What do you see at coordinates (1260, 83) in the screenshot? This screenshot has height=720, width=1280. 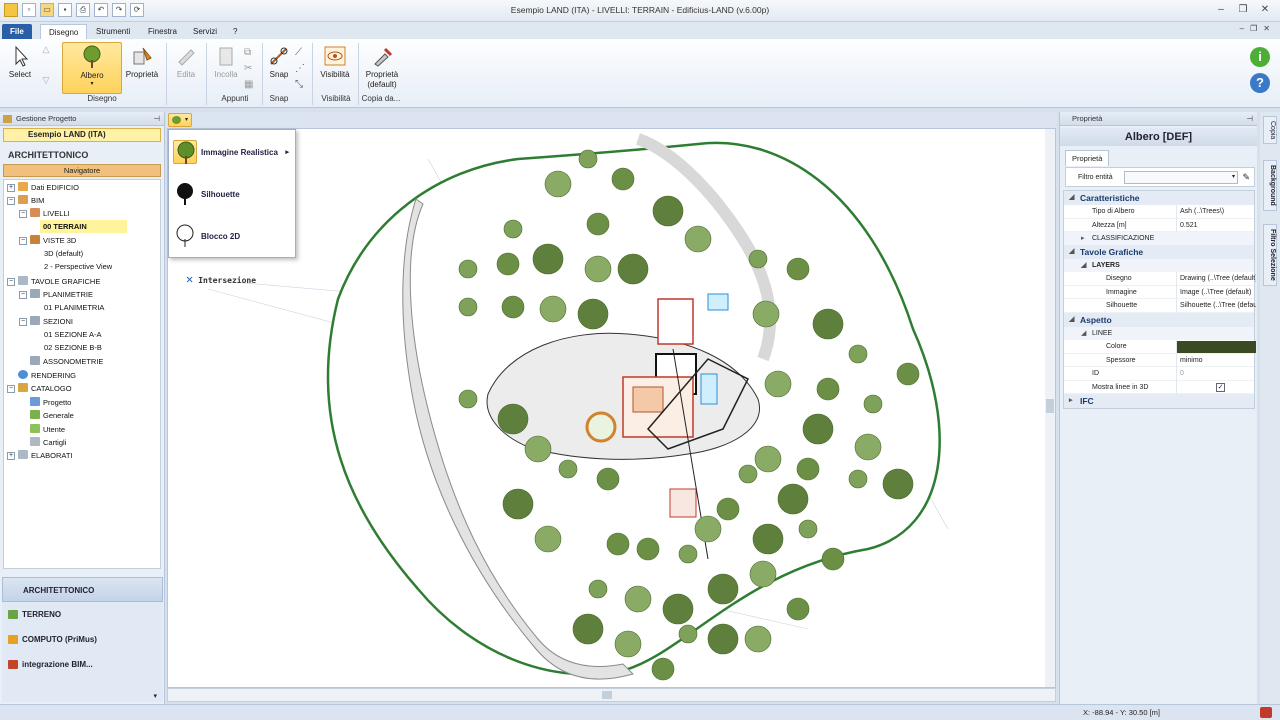 I see `help-icon: ?` at bounding box center [1260, 83].